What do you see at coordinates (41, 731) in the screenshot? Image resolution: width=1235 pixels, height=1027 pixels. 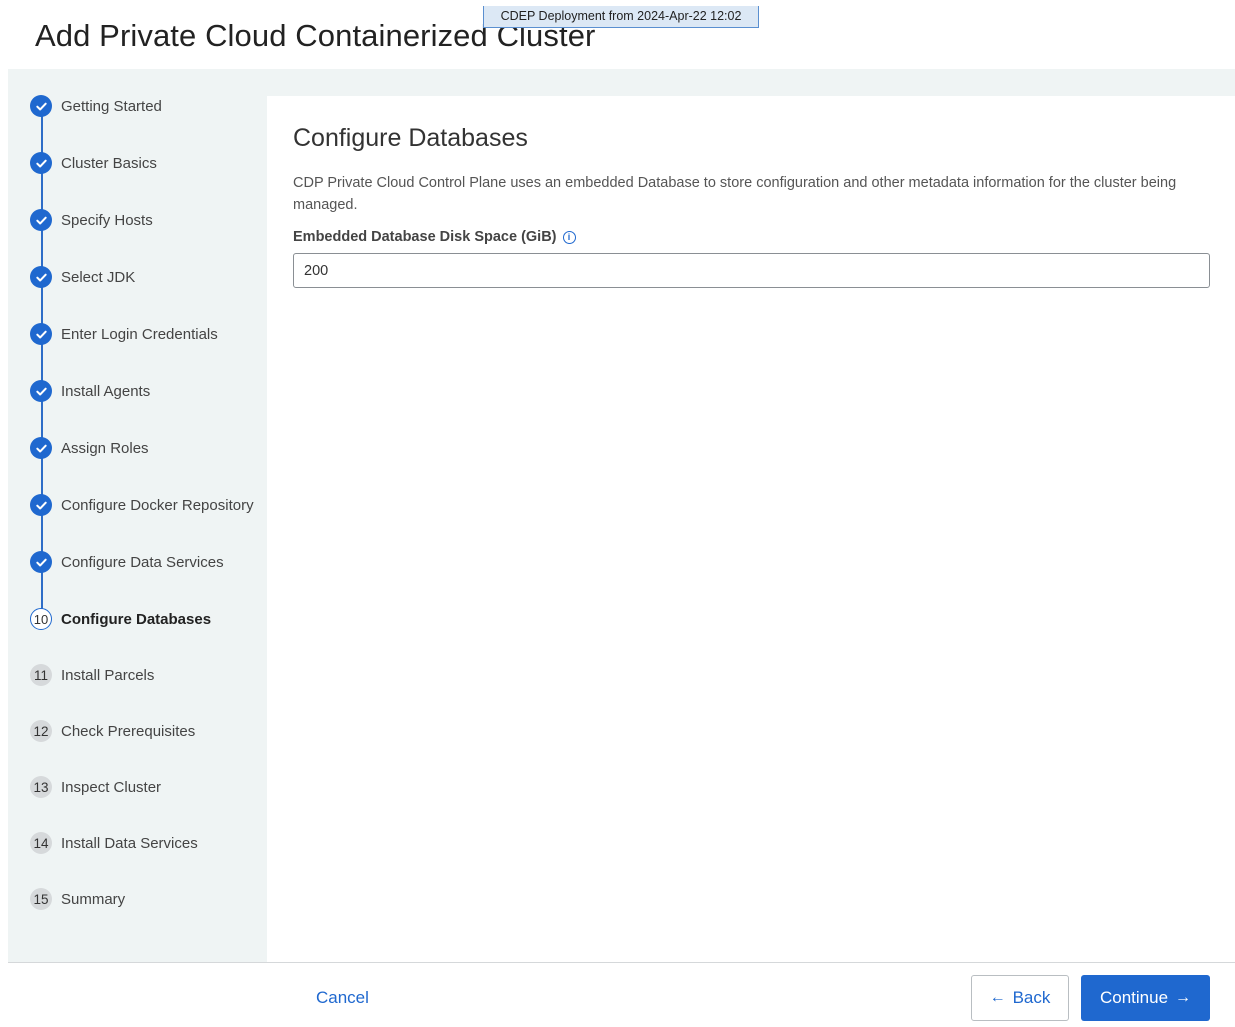 I see `step-number-badge: 12` at bounding box center [41, 731].